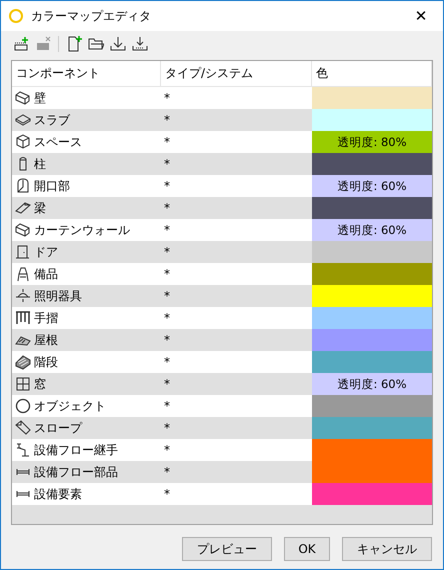  I want to click on chair-icon, so click(23, 274).